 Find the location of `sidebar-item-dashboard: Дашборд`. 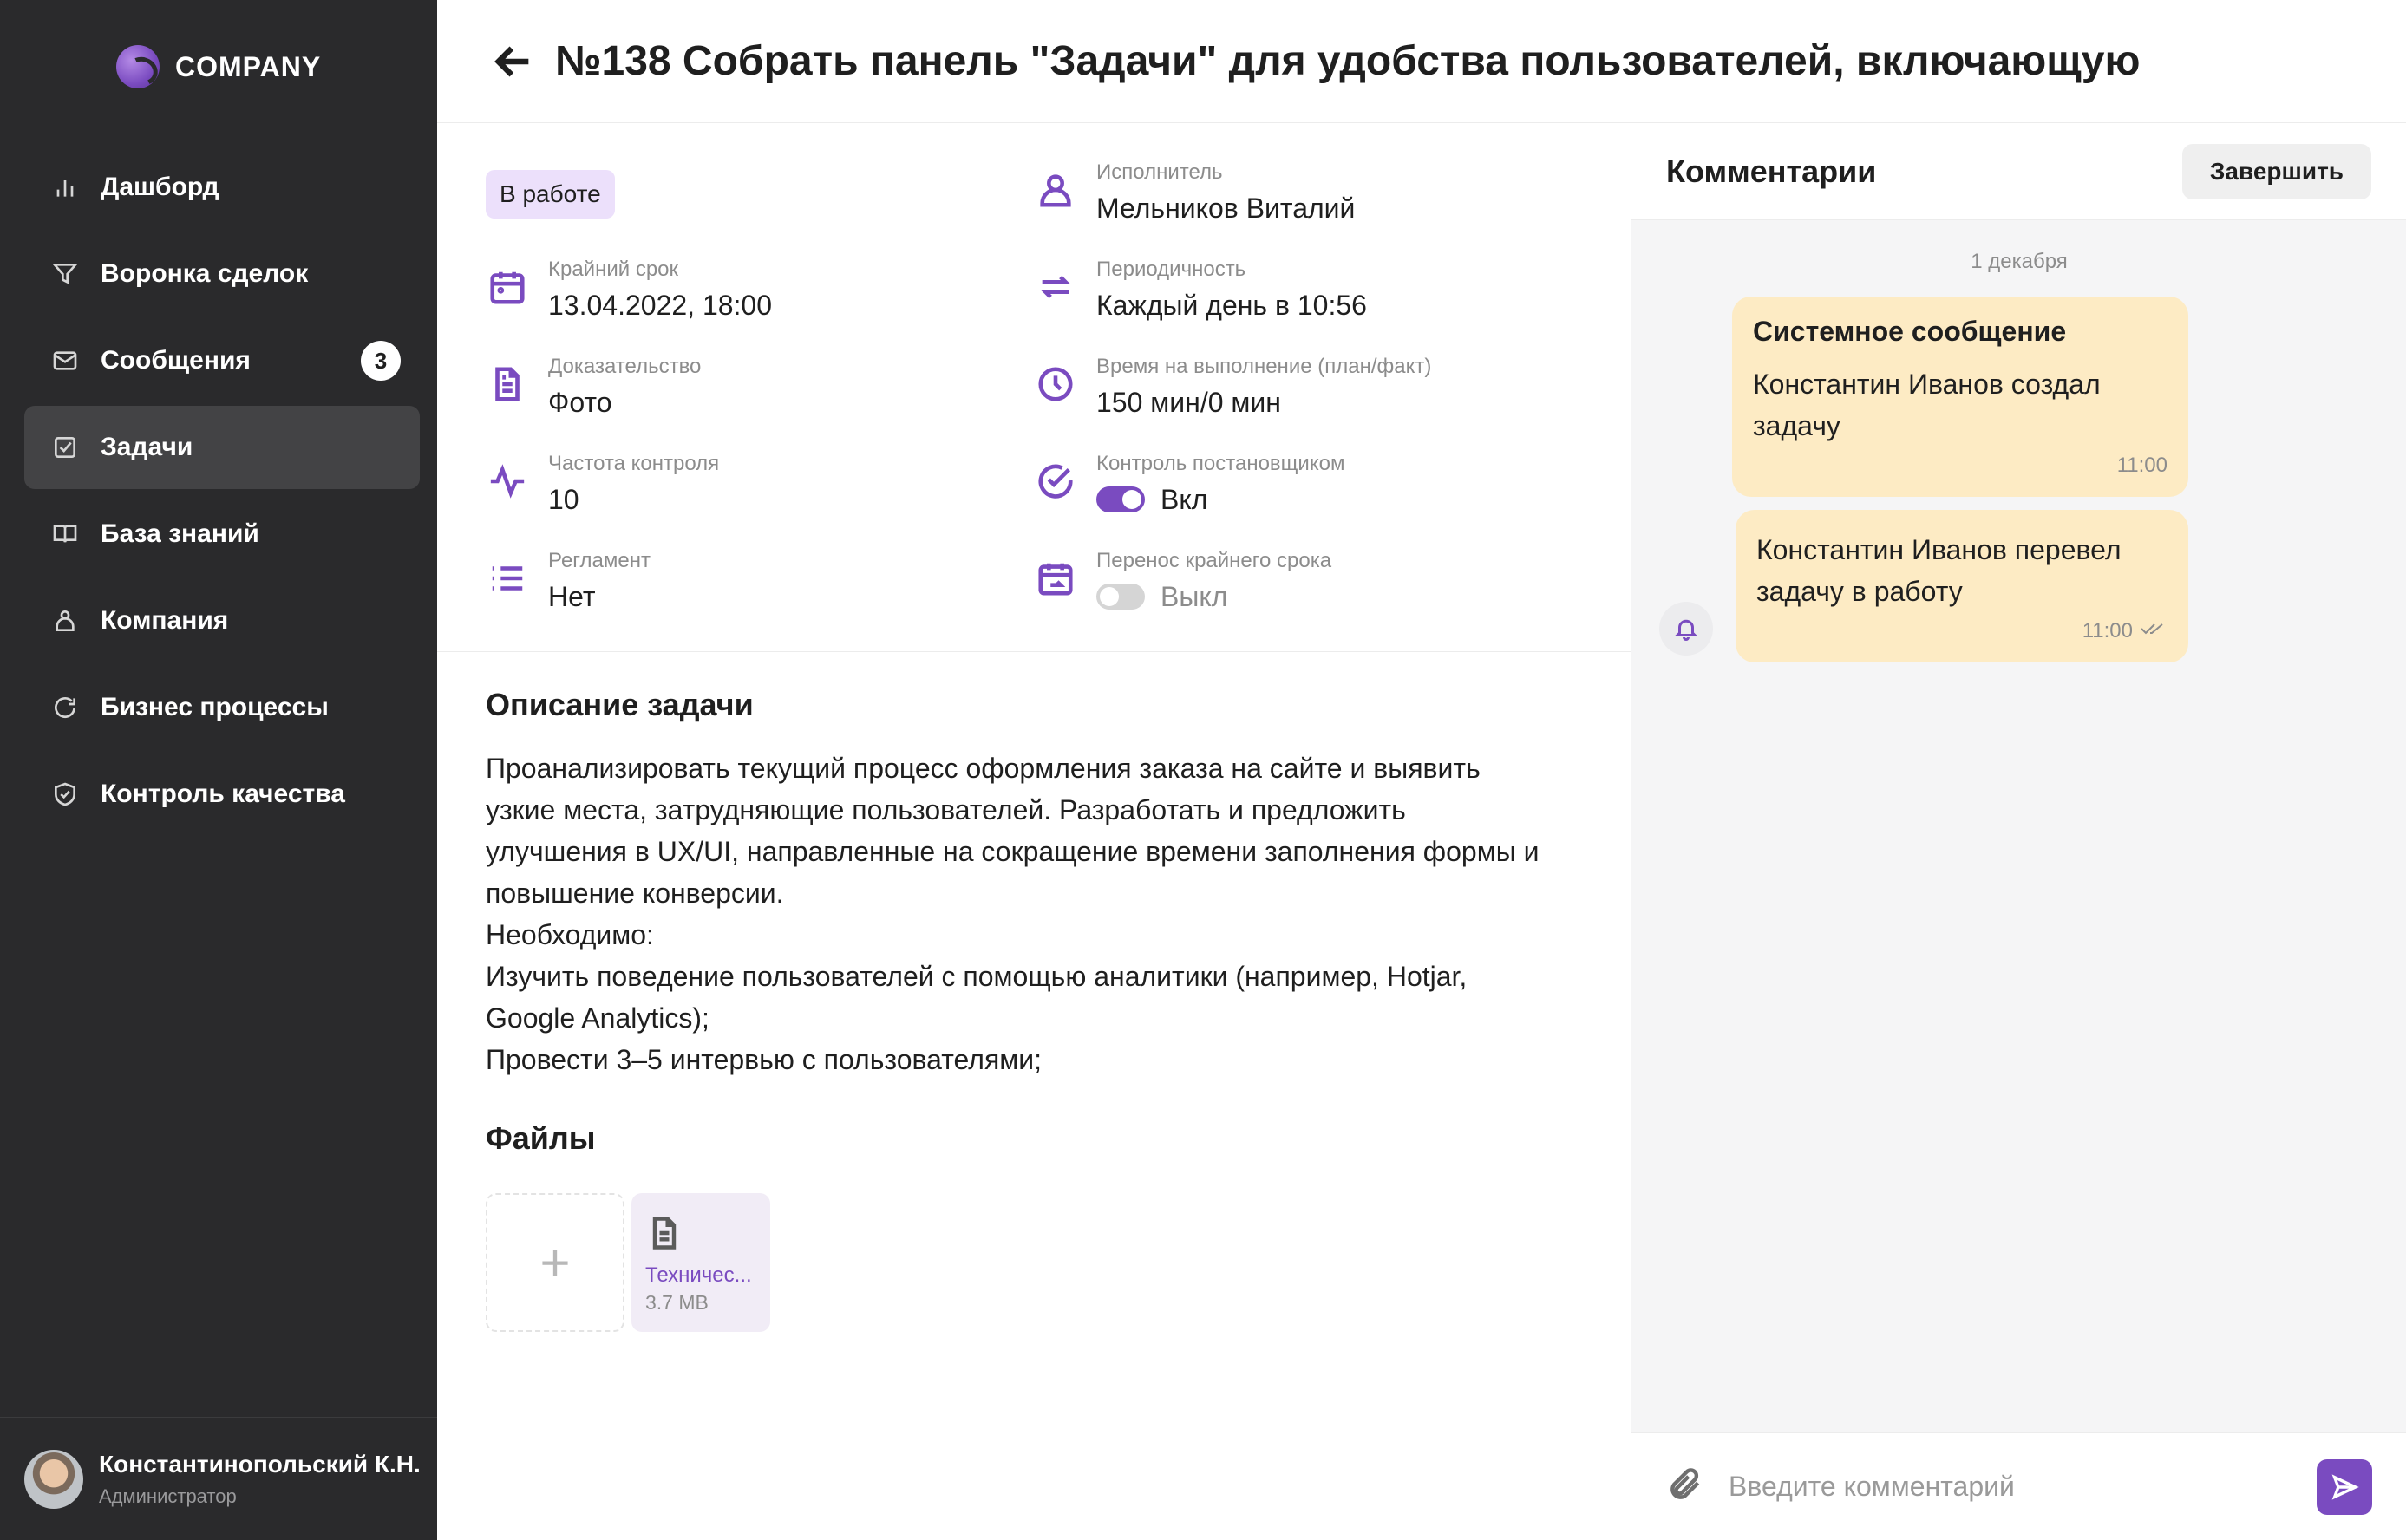

sidebar-item-dashboard: Дашборд is located at coordinates (222, 187).